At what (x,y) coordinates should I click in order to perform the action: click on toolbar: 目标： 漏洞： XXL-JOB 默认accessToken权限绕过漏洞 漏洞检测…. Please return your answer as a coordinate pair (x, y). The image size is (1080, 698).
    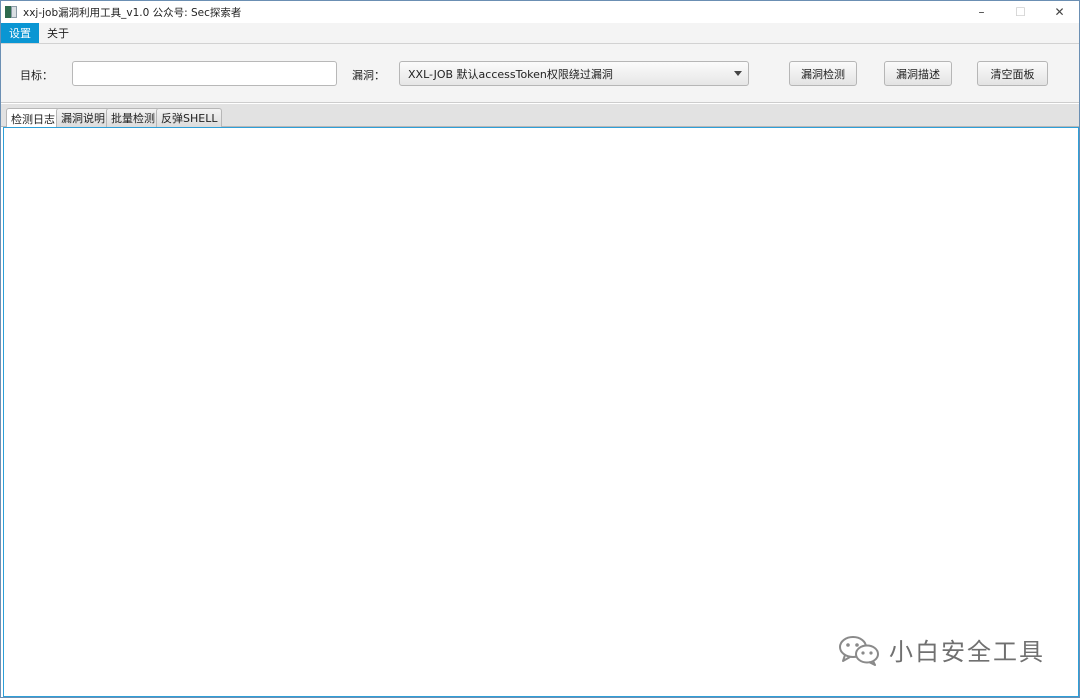
    Looking at the image, I should click on (540, 73).